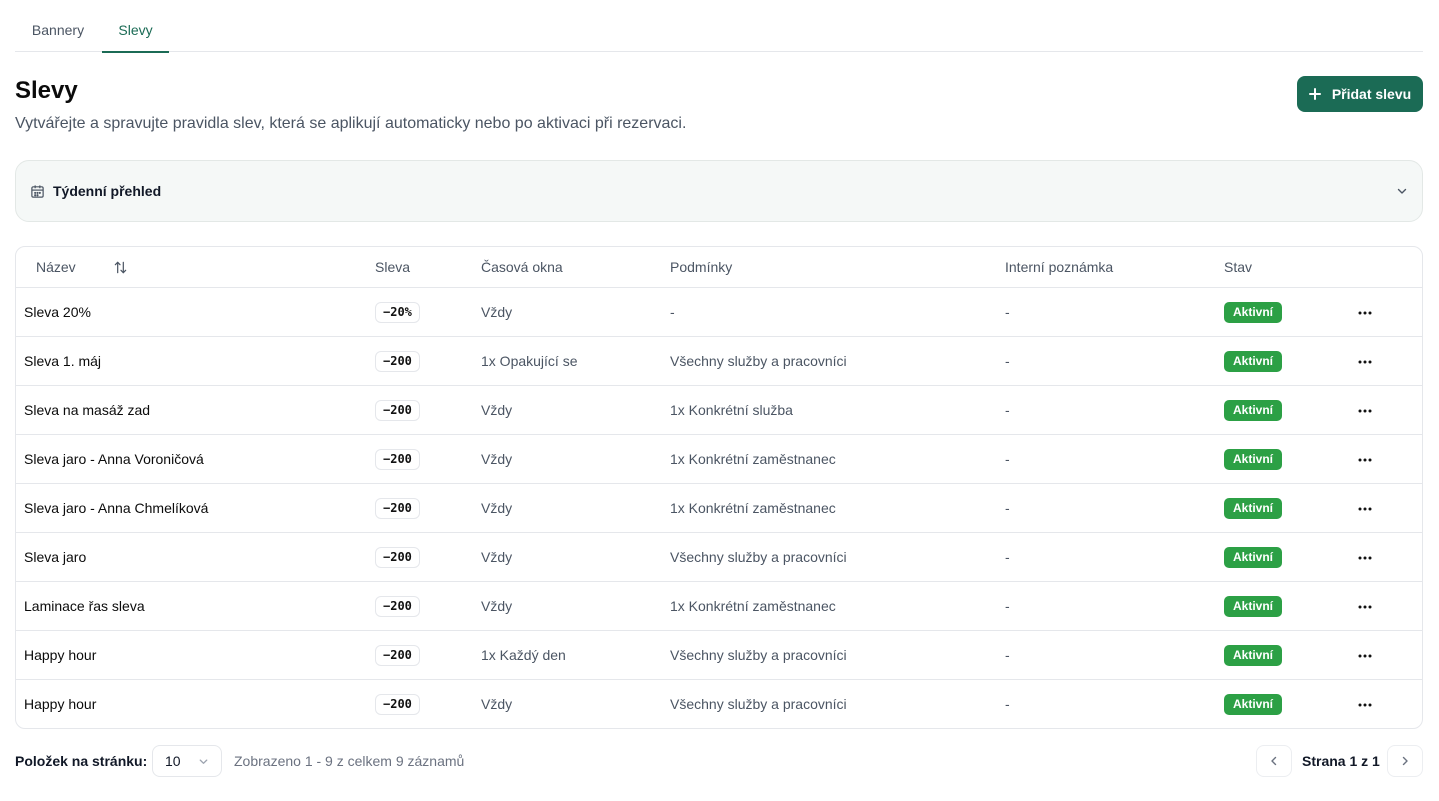 This screenshot has width=1439, height=801. Describe the element at coordinates (393, 267) in the screenshot. I see `column-header-discount: Sleva` at that location.